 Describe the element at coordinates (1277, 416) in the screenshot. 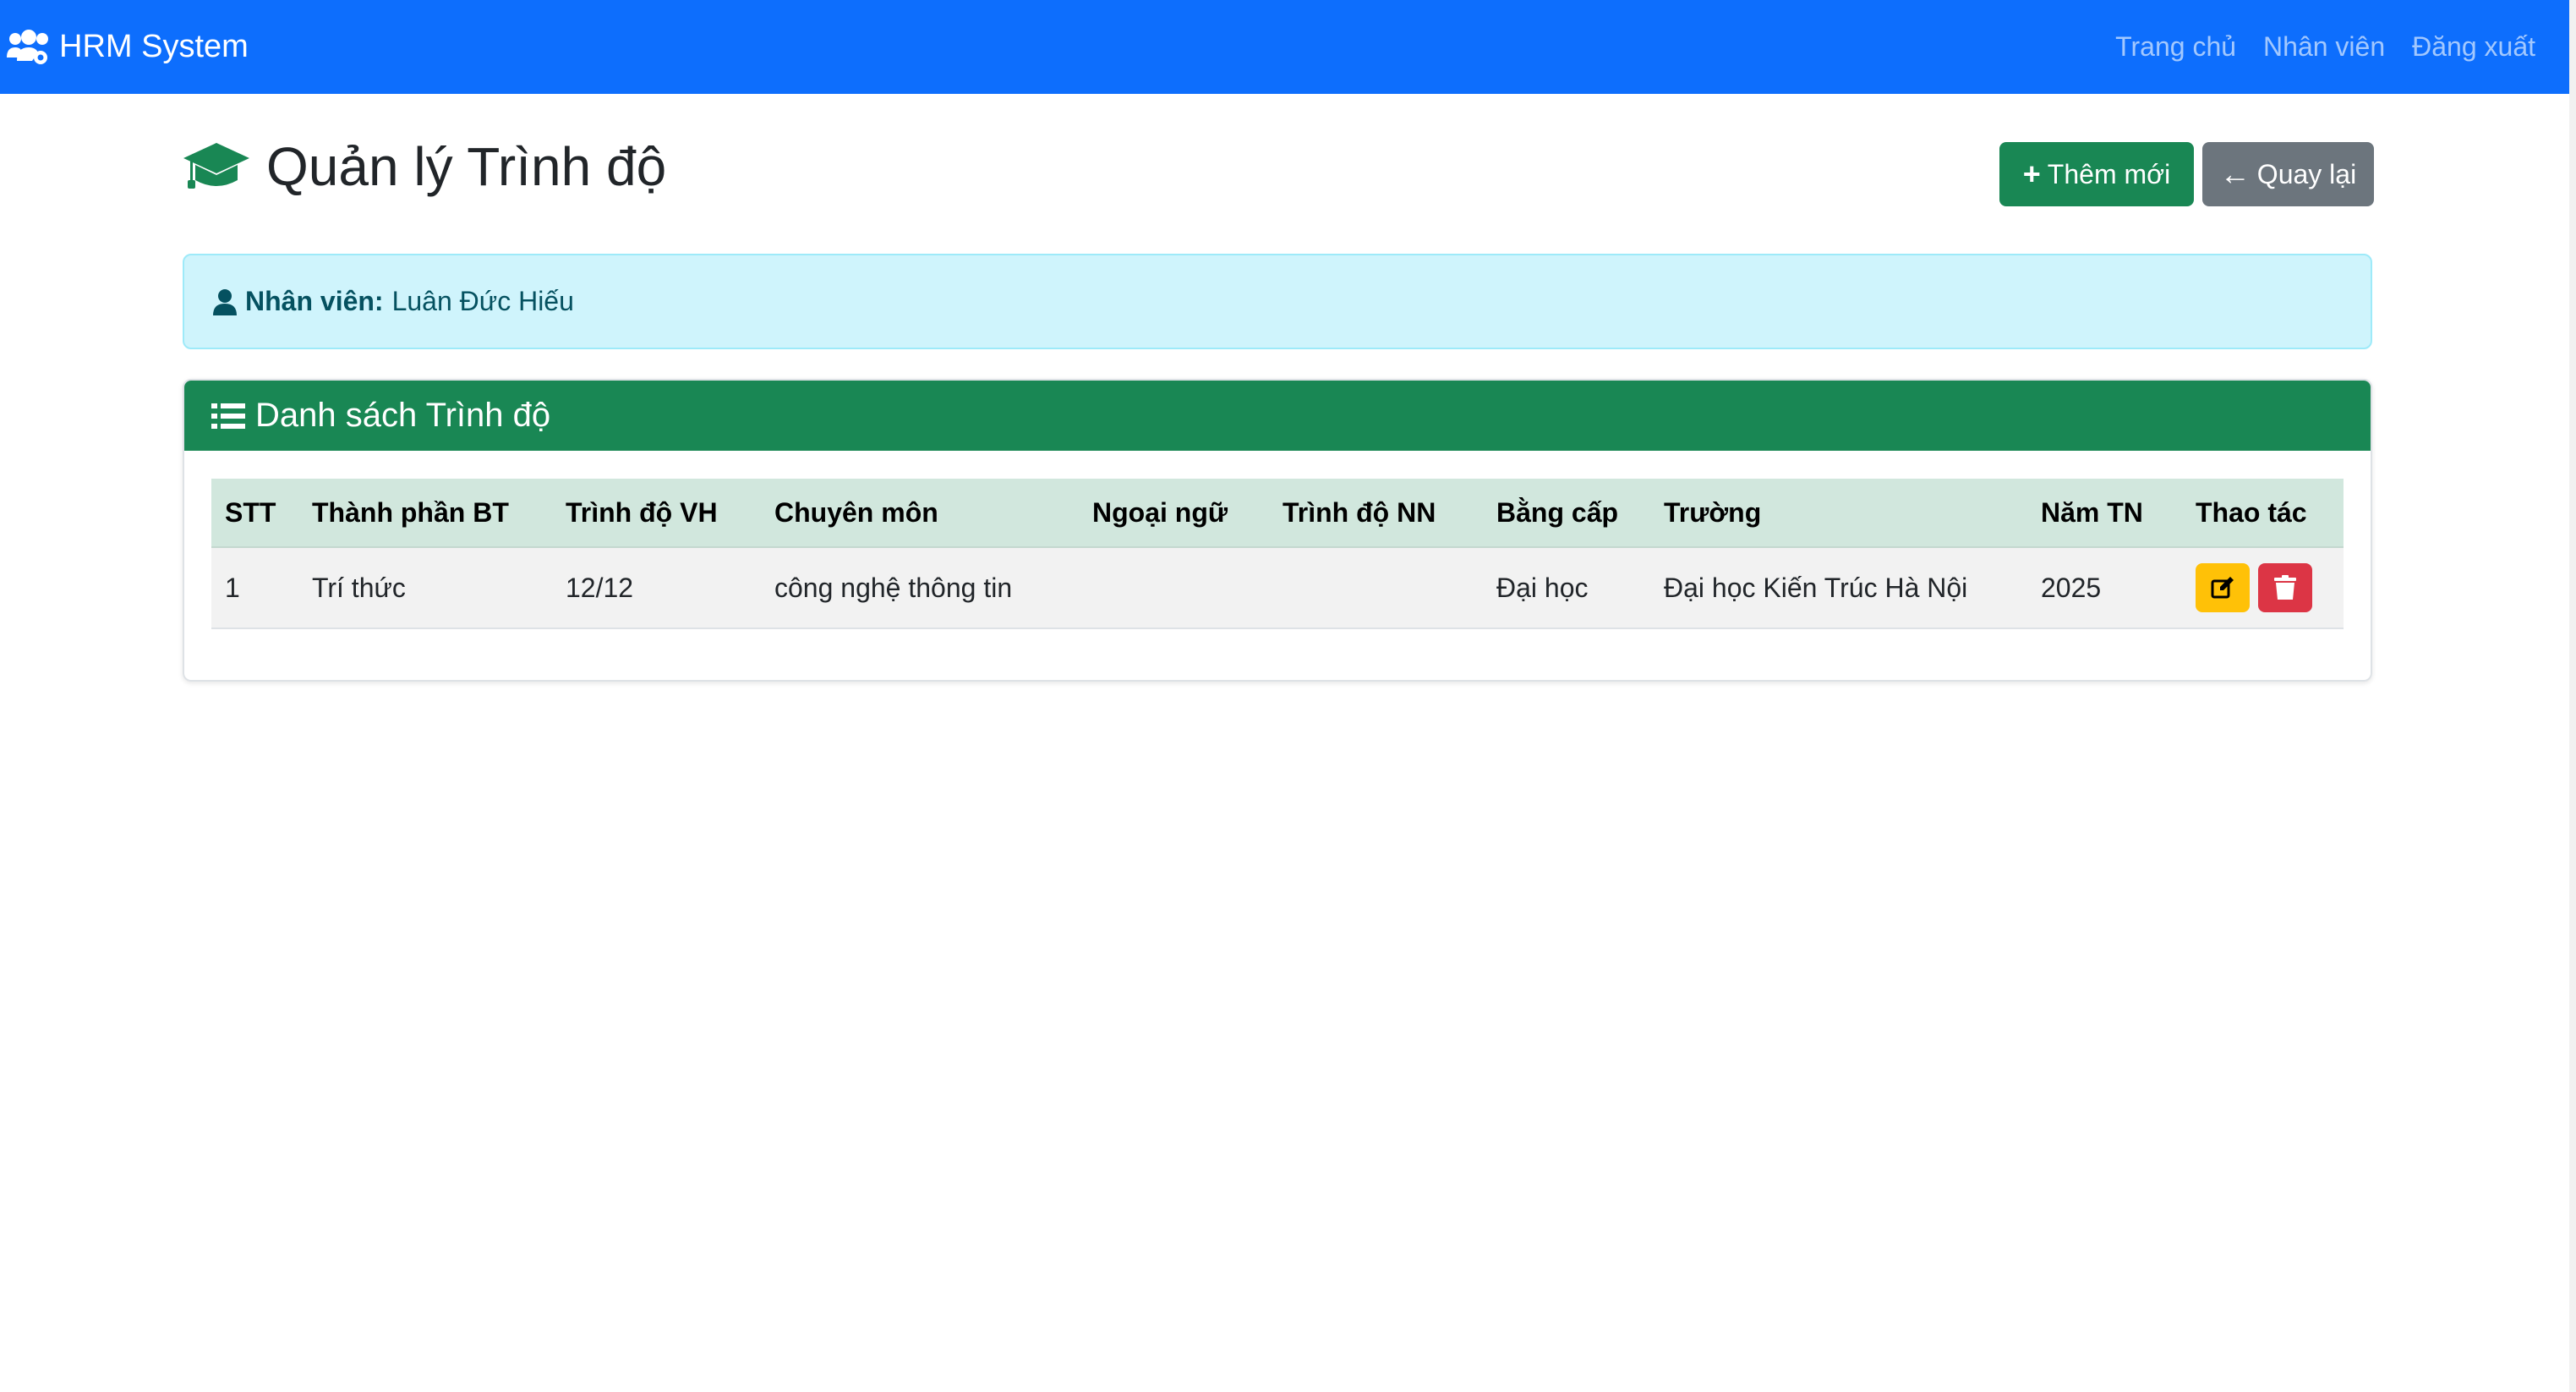

I see `card-header: Danh sách Trình độ` at that location.